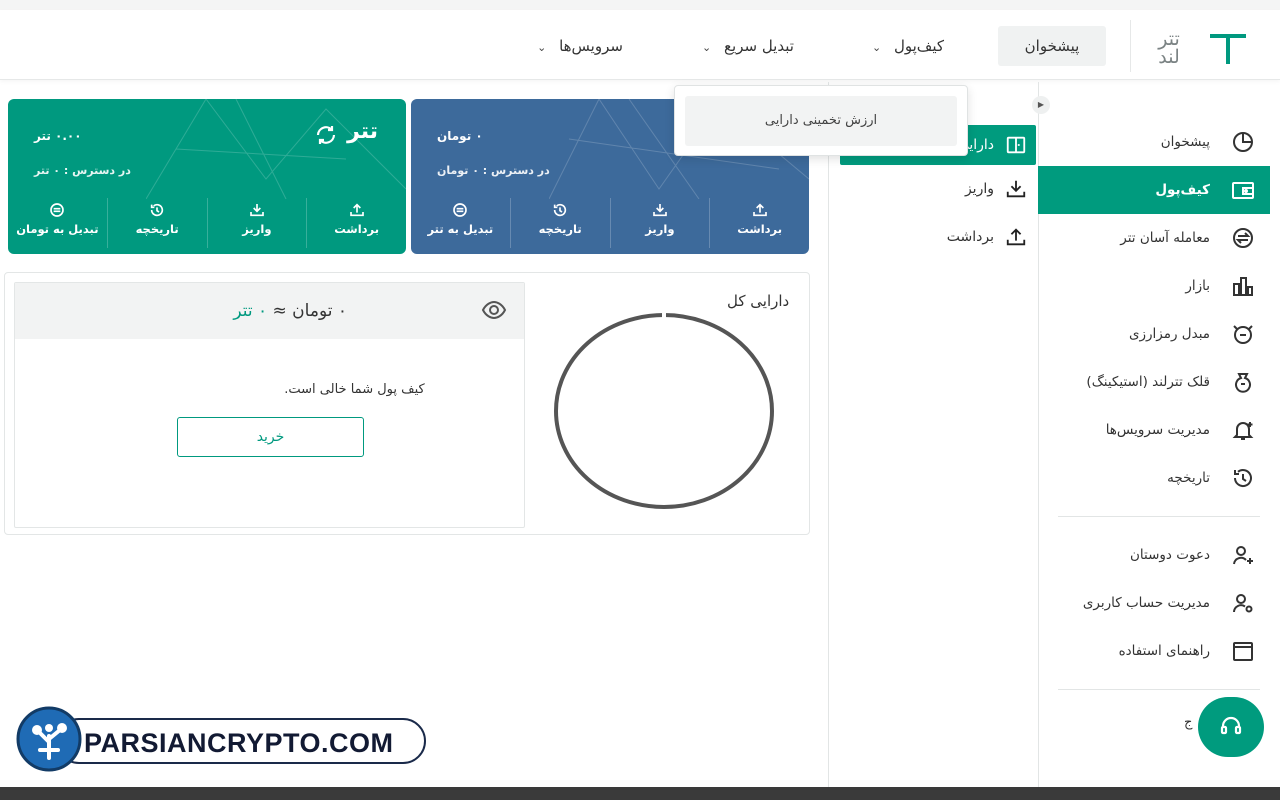 The height and width of the screenshot is (800, 1280). Describe the element at coordinates (82, 170) in the screenshot. I see `tether-available: در دسترس : ۰ تتر` at that location.